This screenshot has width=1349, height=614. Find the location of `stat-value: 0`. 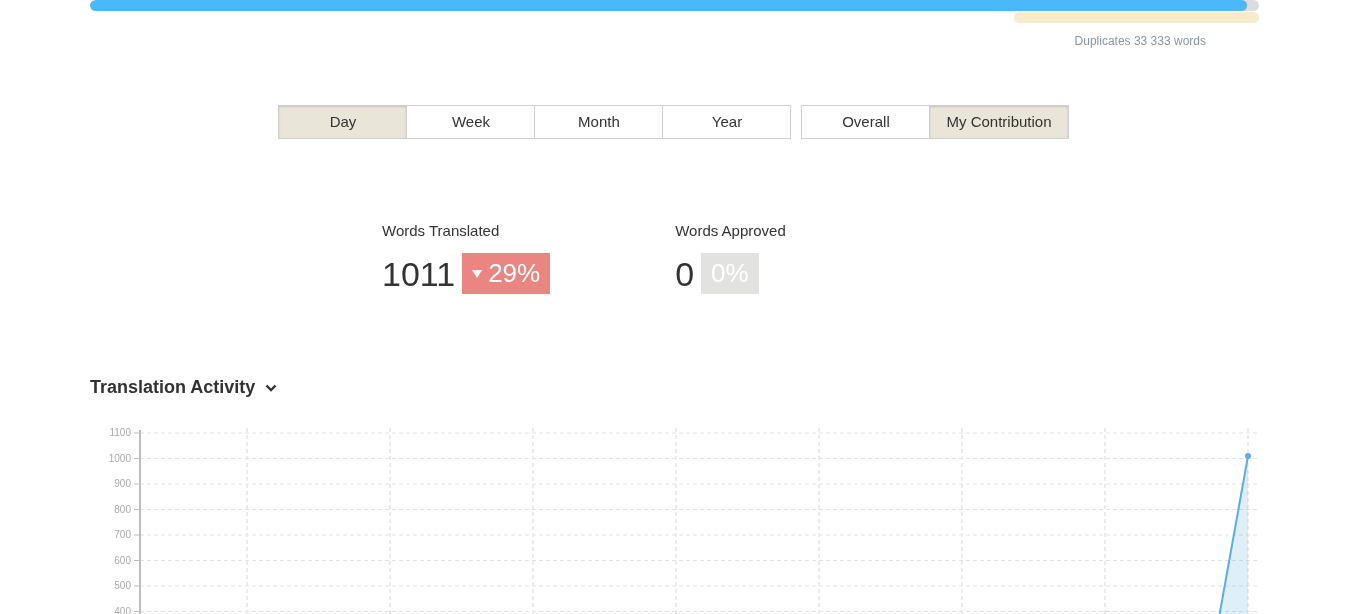

stat-value: 0 is located at coordinates (685, 273).